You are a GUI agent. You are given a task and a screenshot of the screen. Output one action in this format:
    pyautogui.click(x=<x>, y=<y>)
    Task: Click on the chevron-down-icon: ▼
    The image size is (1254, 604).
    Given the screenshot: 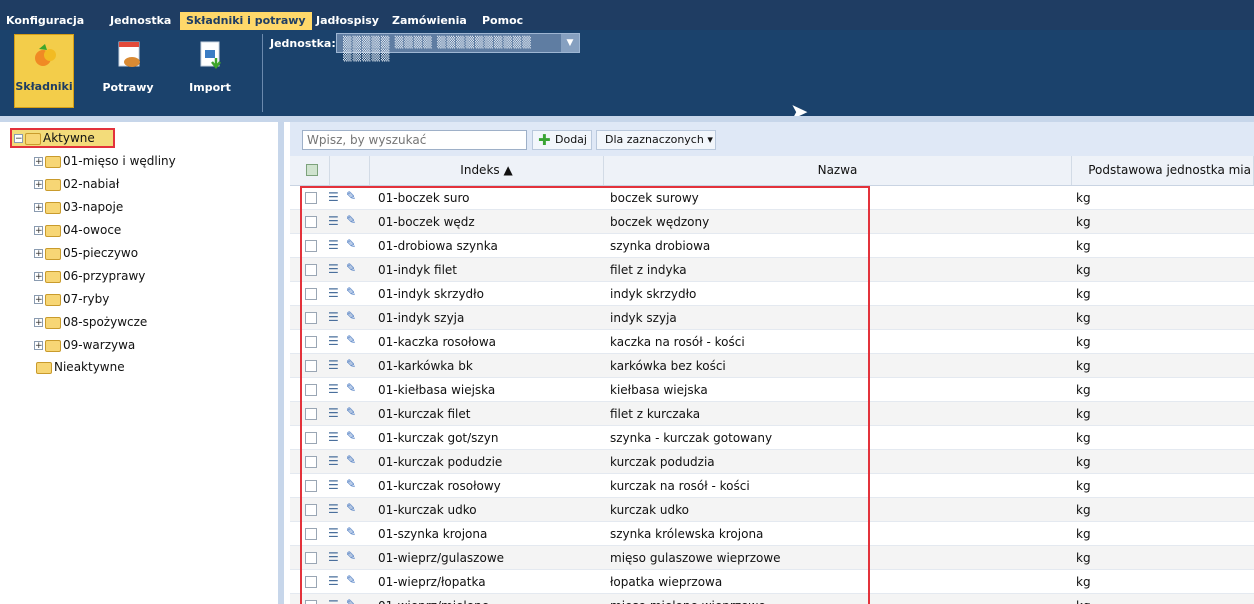 What is the action you would take?
    pyautogui.click(x=570, y=43)
    